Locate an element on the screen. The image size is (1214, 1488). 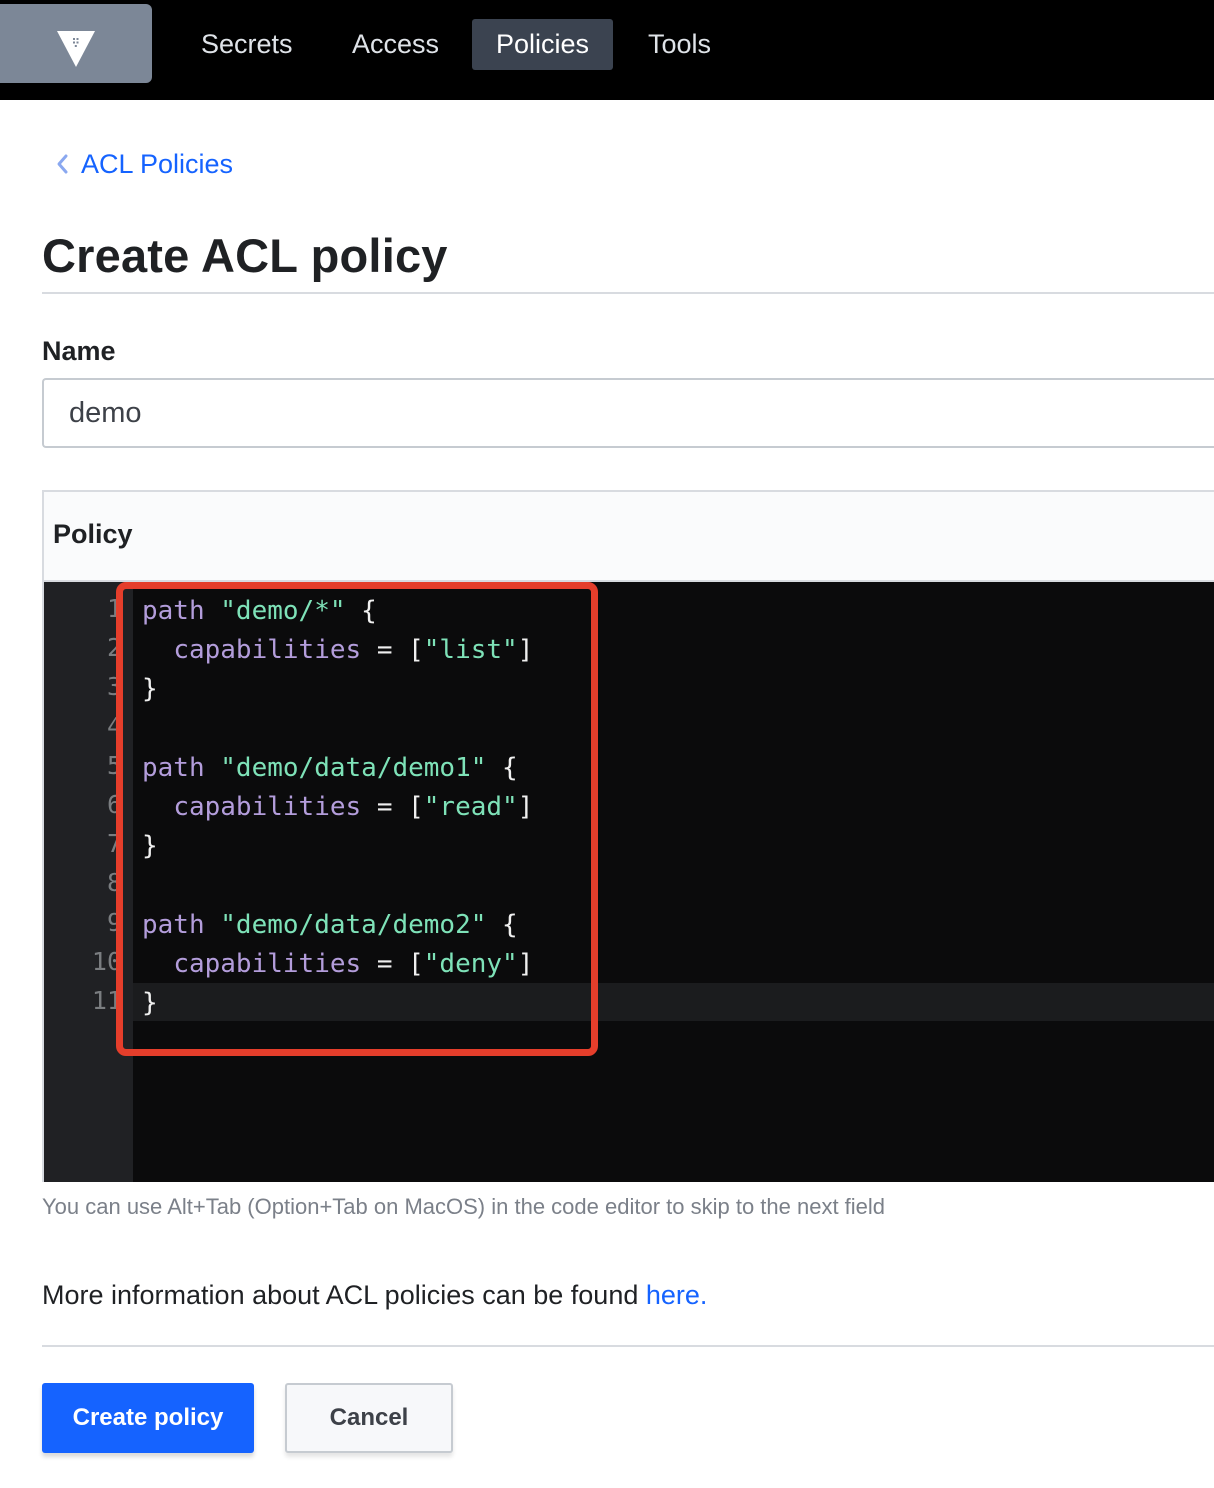
title-divider is located at coordinates (628, 293).